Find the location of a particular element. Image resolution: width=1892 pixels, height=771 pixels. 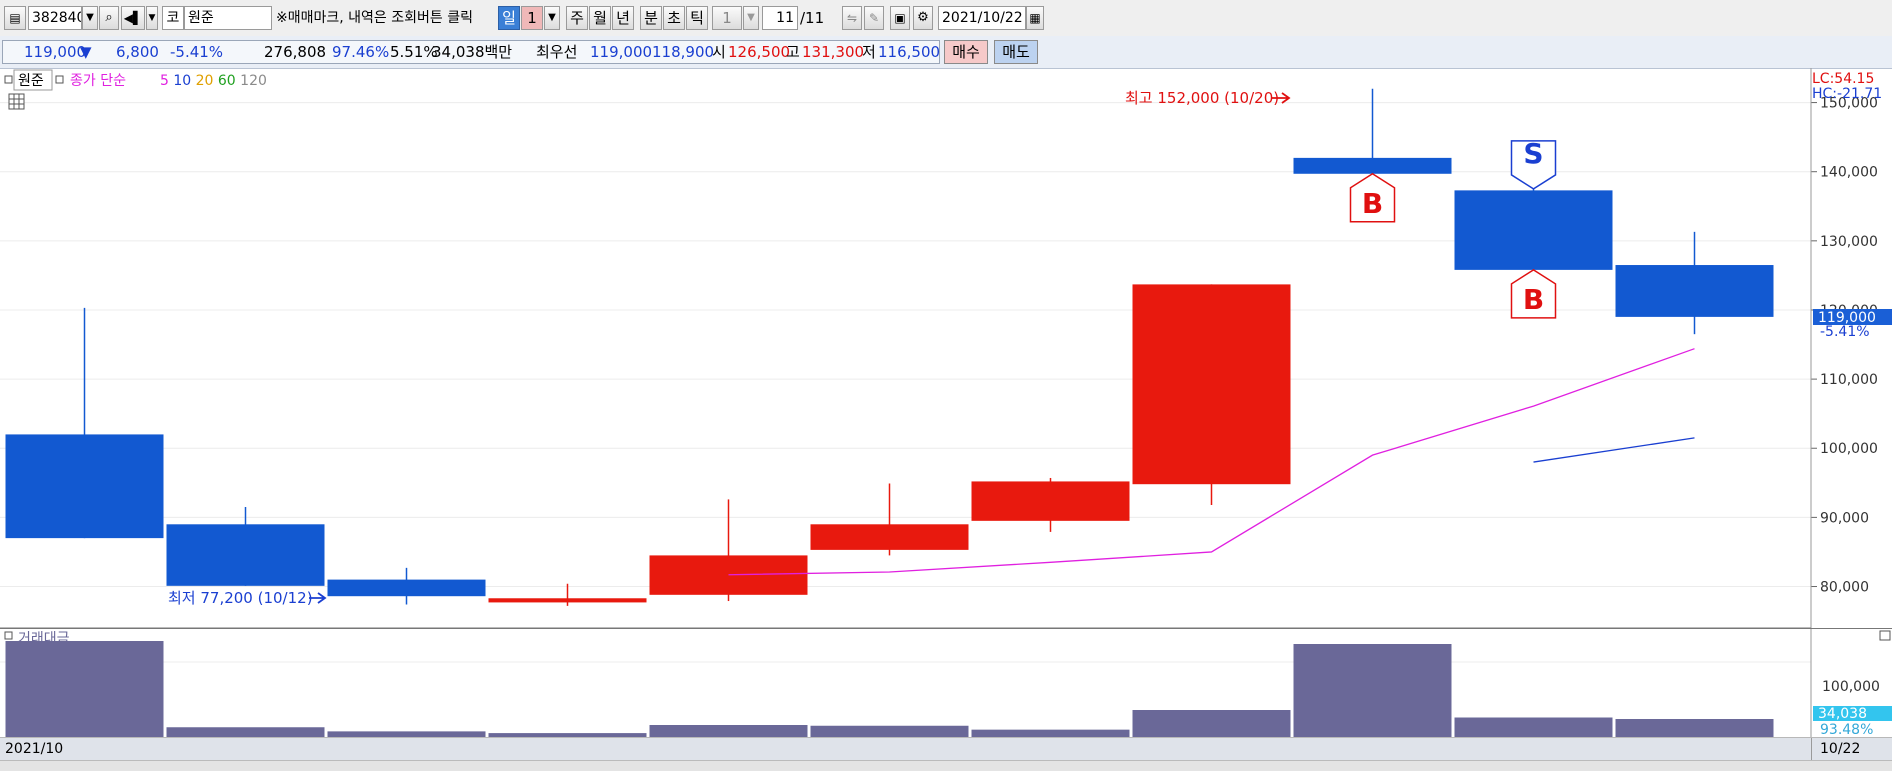

period-day-button: 일 is located at coordinates (509, 18).